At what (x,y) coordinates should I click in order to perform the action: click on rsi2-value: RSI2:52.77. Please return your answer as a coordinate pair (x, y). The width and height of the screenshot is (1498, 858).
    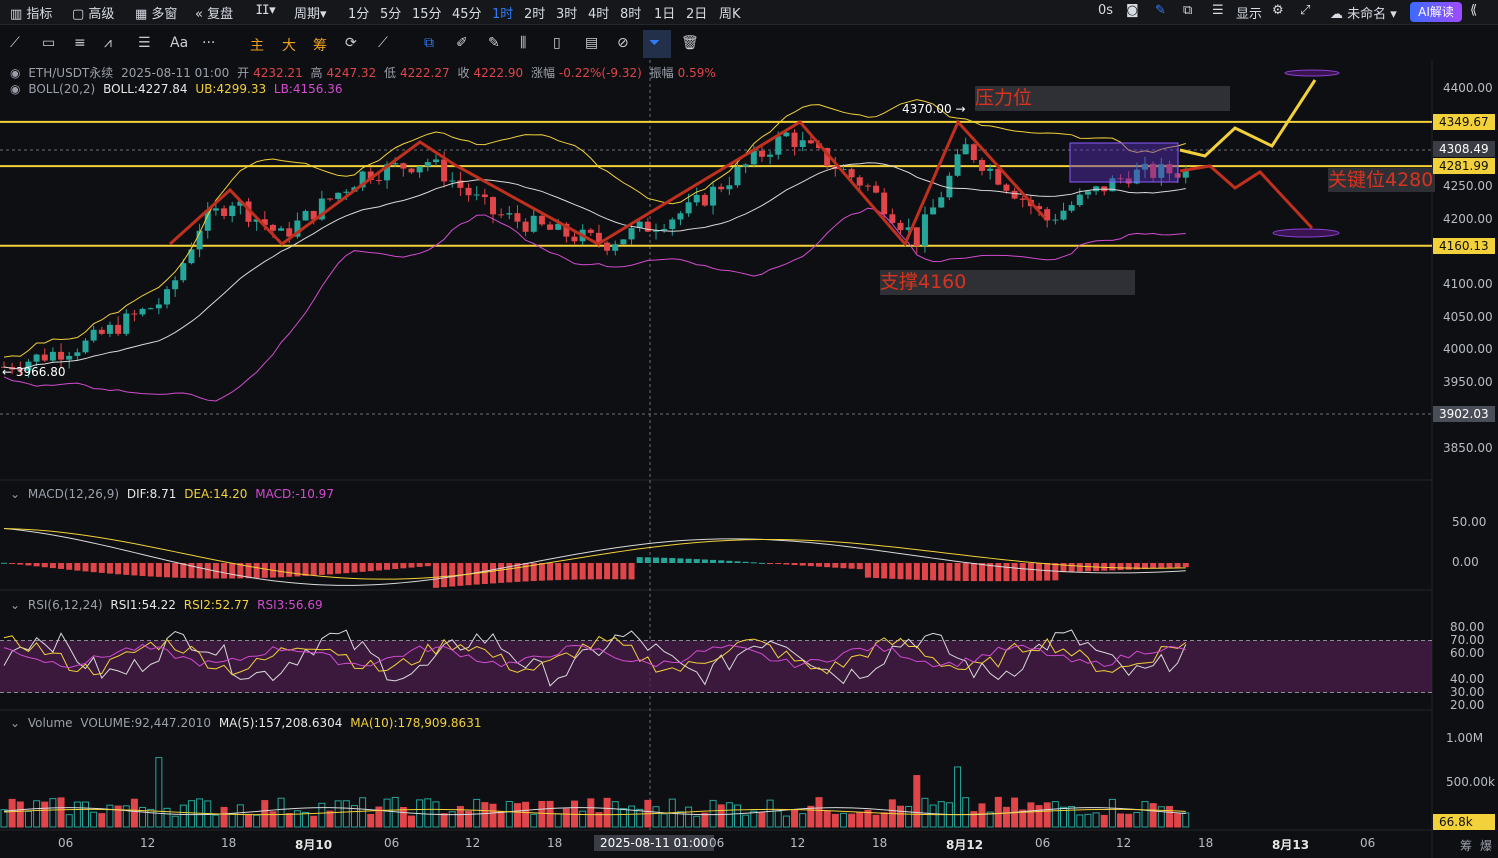
    Looking at the image, I should click on (216, 605).